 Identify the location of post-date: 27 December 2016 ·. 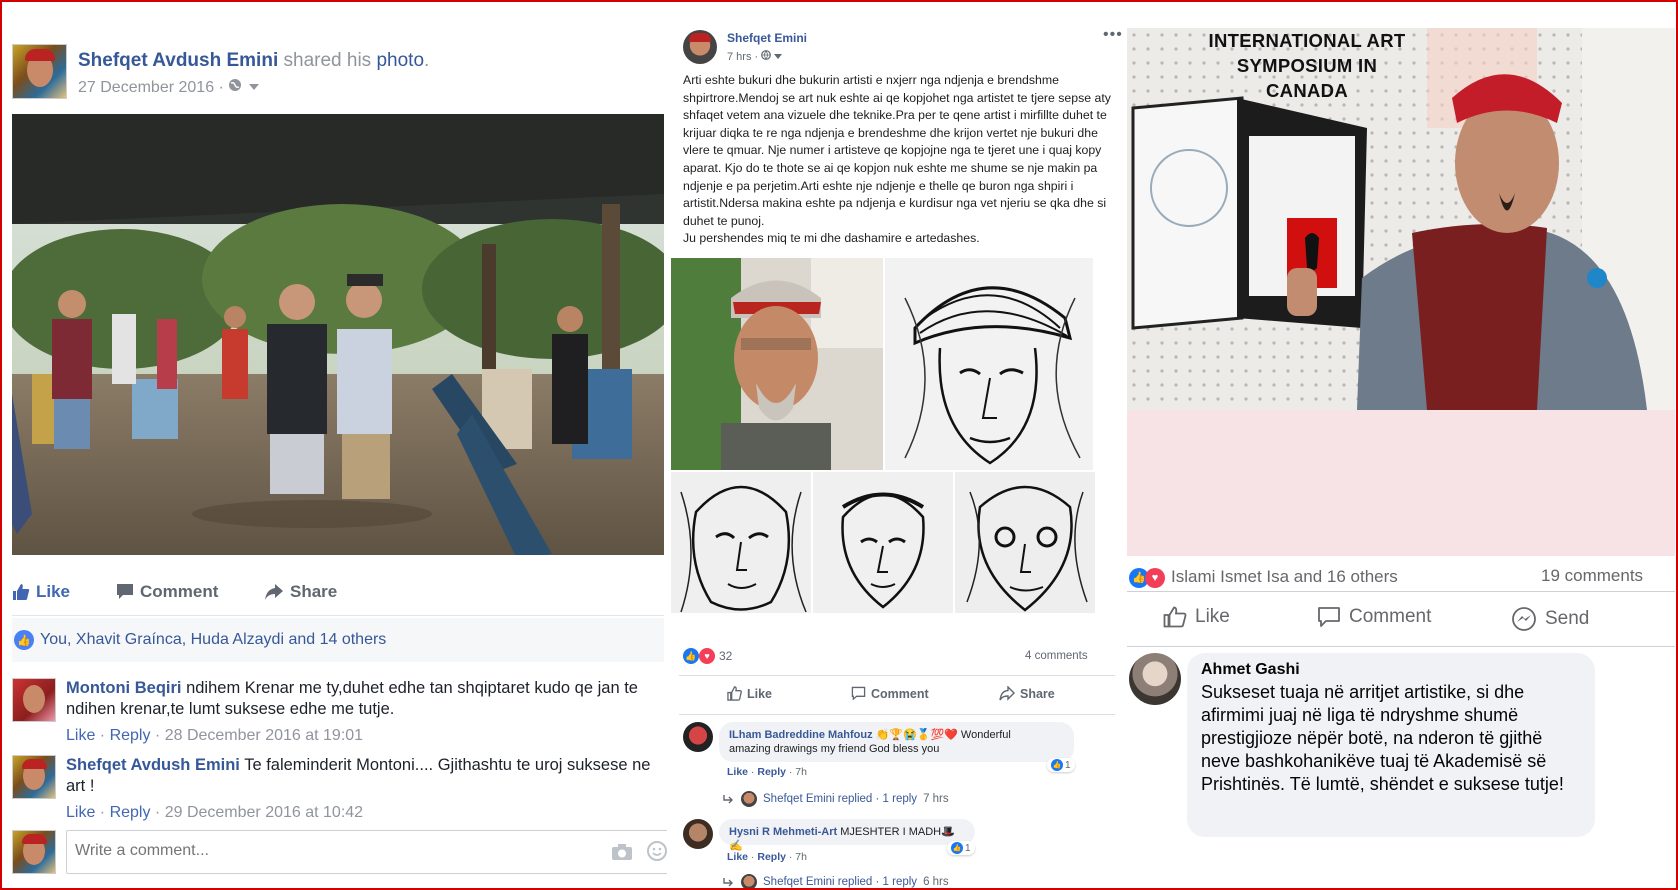
(153, 87).